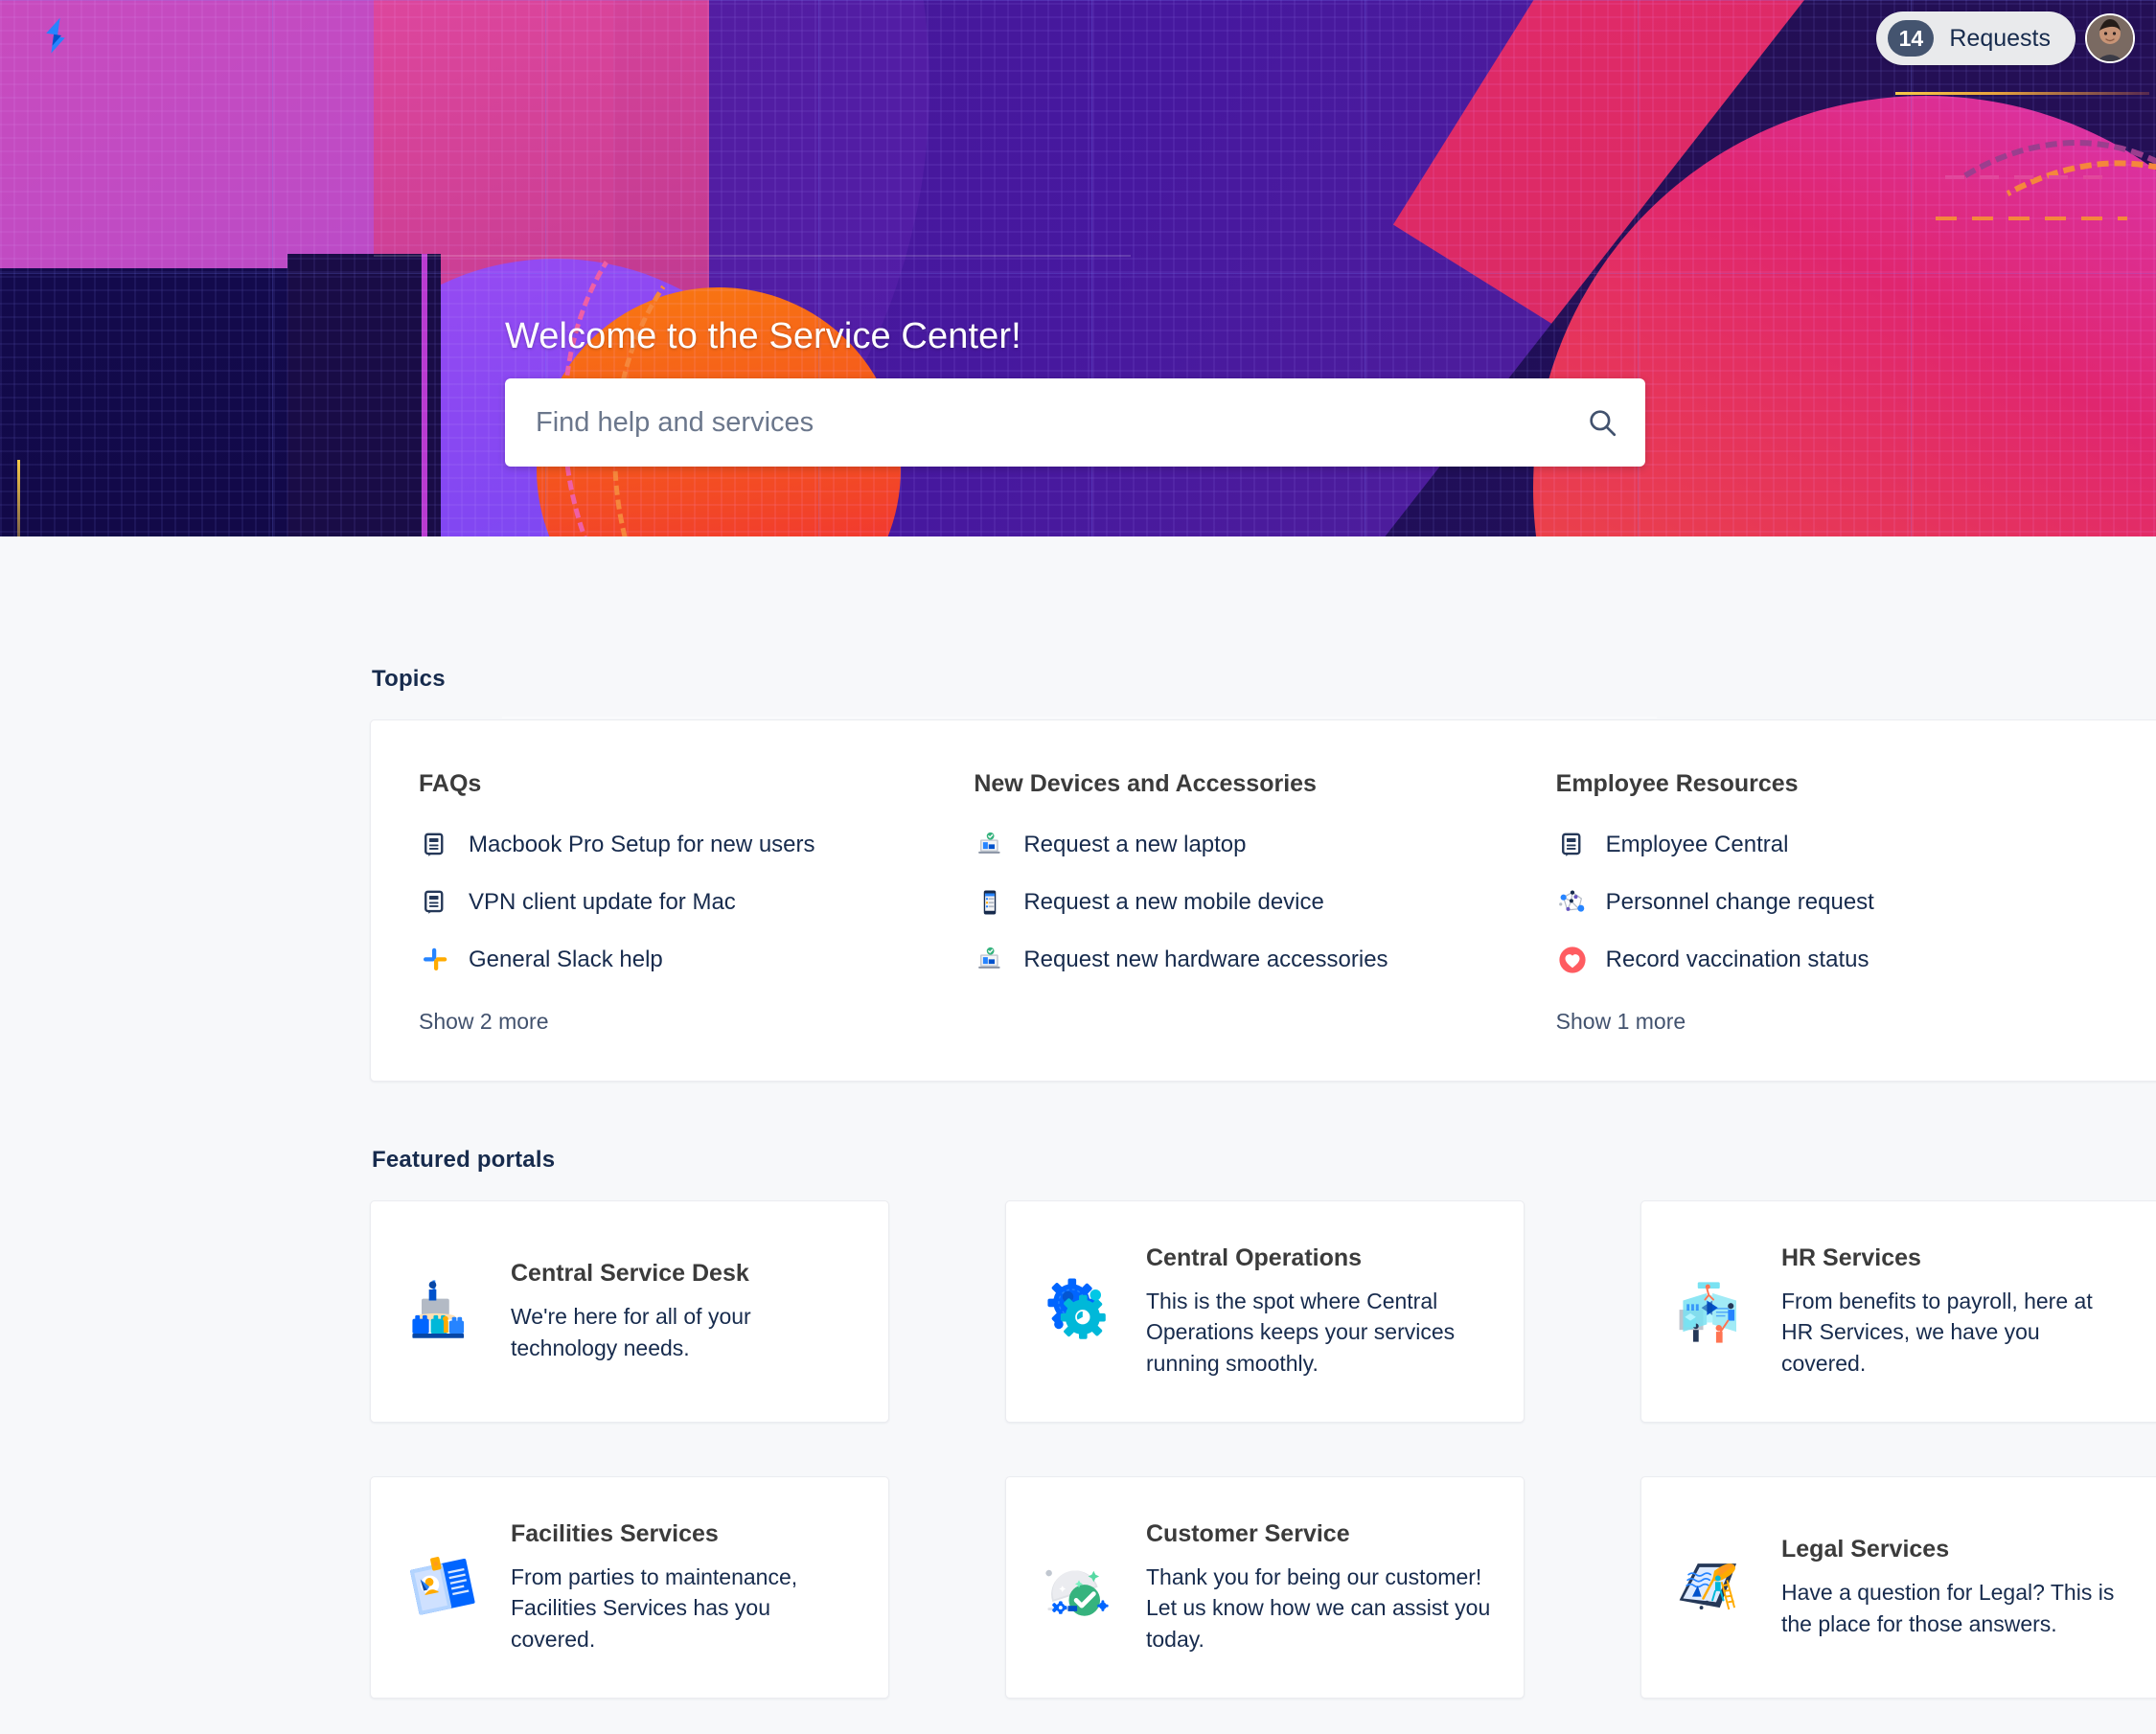 The image size is (2156, 1734). Describe the element at coordinates (1602, 423) in the screenshot. I see `search-icon` at that location.